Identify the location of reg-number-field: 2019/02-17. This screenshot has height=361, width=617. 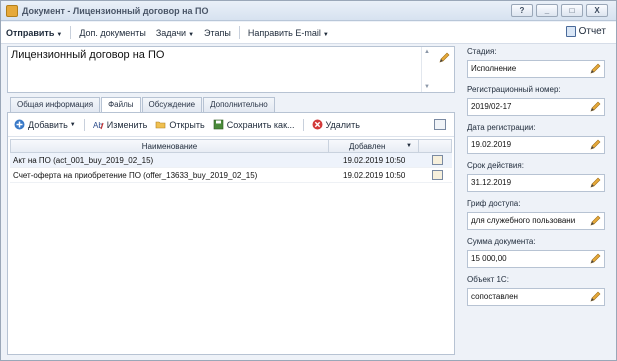
(536, 107).